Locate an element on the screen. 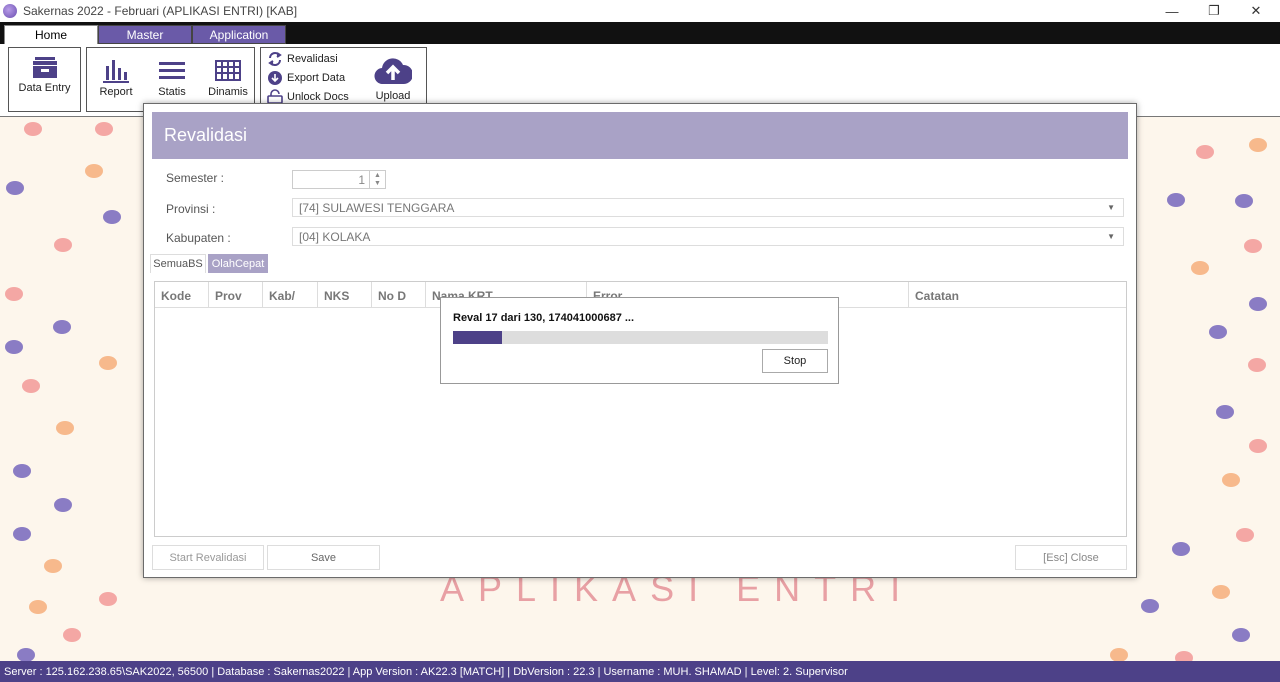 The height and width of the screenshot is (682, 1280). tab-home: Home is located at coordinates (51, 34).